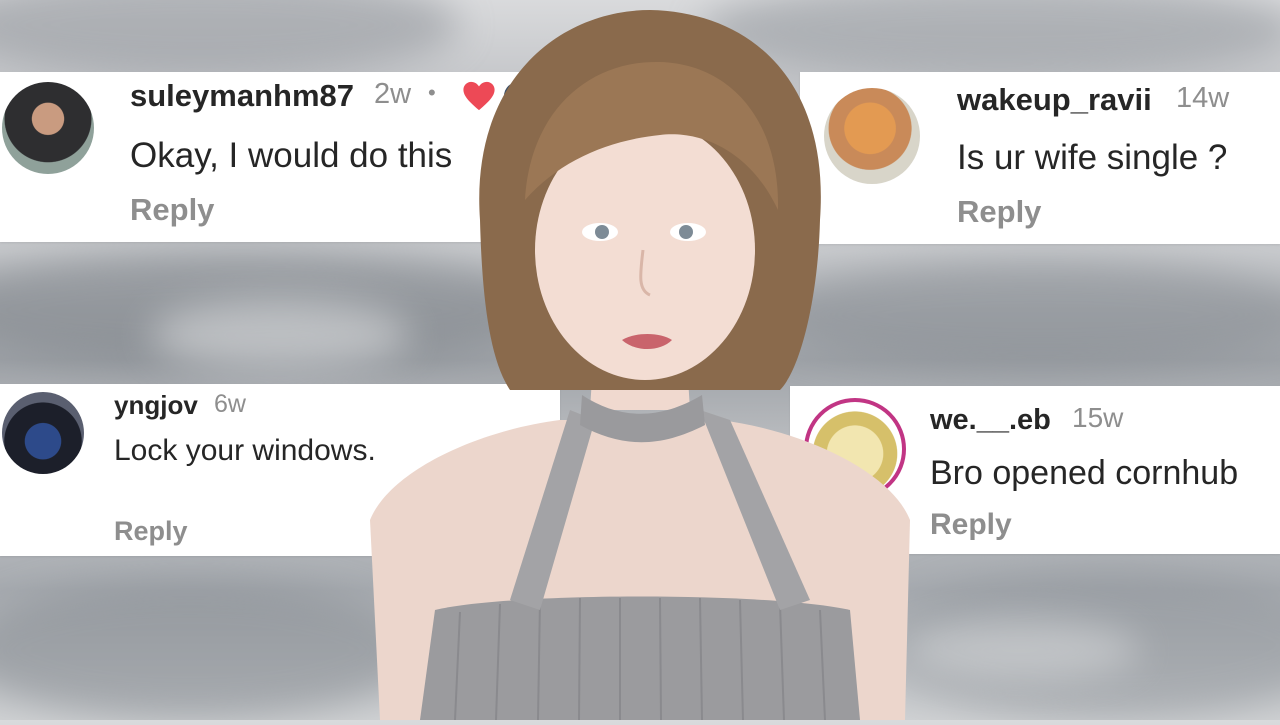 This screenshot has height=725, width=1280. What do you see at coordinates (1203, 98) in the screenshot?
I see `comment-age: 14w` at bounding box center [1203, 98].